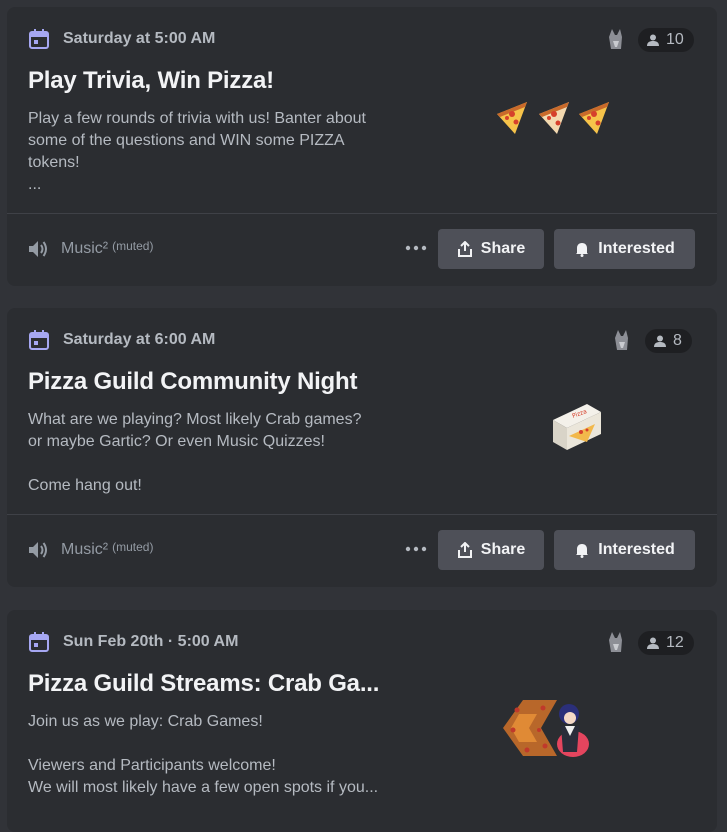 The image size is (727, 832). I want to click on event-title: Play Trivia, Win Pizza!, so click(151, 81).